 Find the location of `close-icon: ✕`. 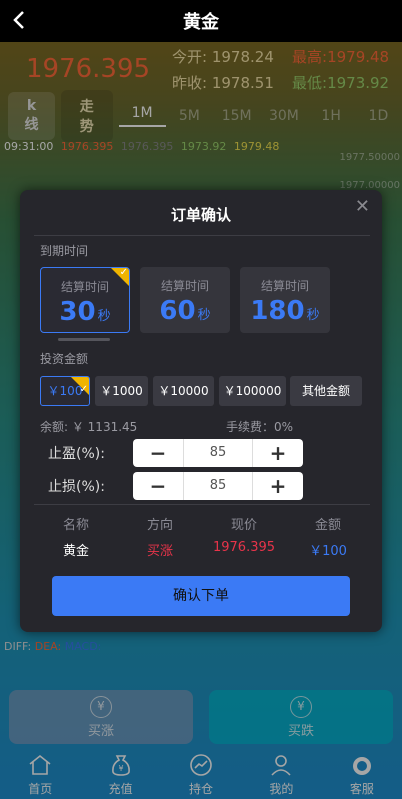

close-icon: ✕ is located at coordinates (362, 206).